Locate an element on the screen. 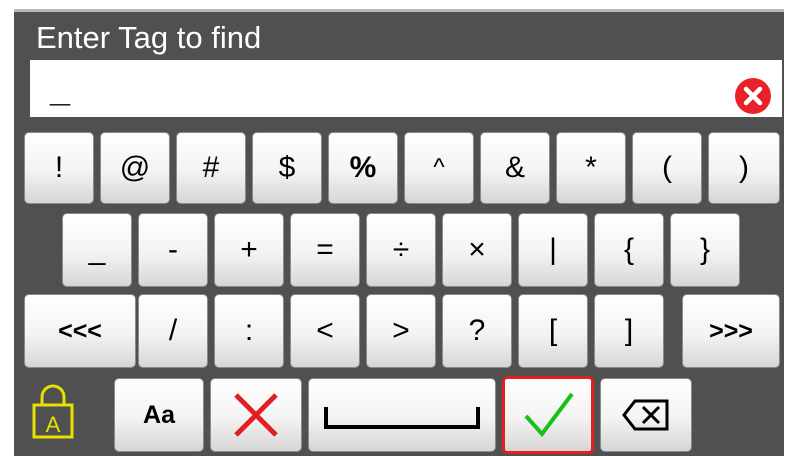 The image size is (785, 456). key-question: ? is located at coordinates (477, 331).